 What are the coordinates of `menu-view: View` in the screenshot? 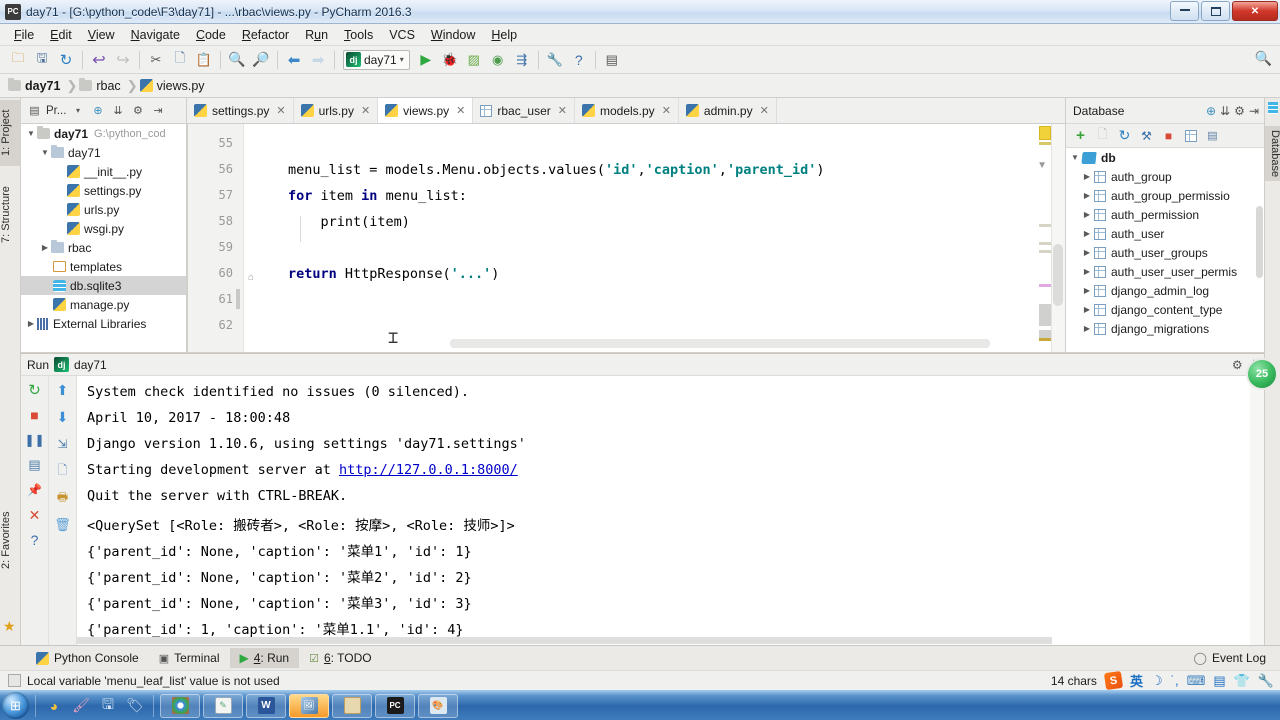 It's located at (101, 35).